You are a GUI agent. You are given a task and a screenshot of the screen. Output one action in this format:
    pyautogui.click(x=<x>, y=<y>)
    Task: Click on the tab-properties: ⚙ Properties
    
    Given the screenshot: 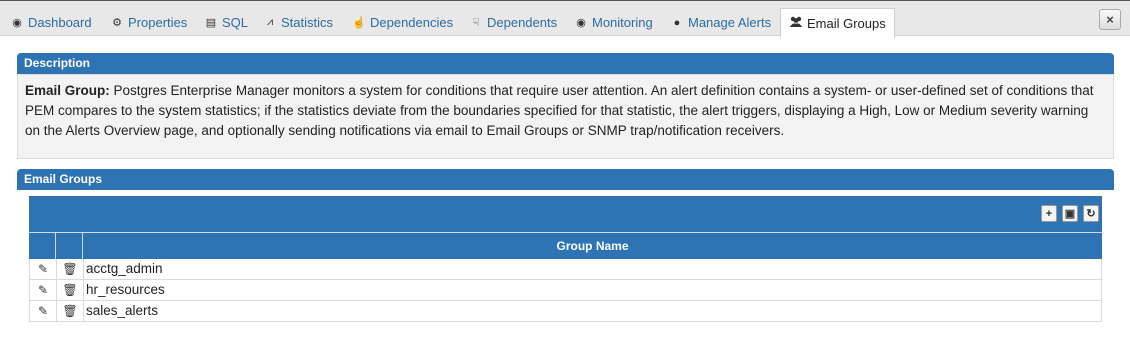 What is the action you would take?
    pyautogui.click(x=148, y=22)
    